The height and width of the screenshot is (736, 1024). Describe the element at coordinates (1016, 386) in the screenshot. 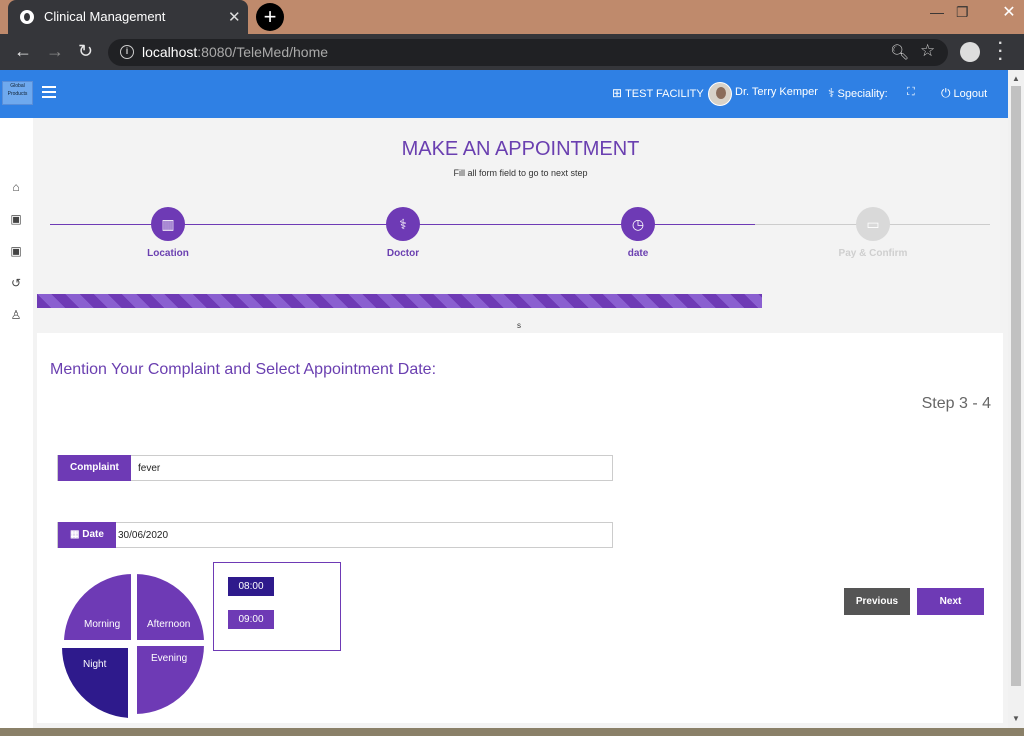

I see `scroll-thumb` at that location.